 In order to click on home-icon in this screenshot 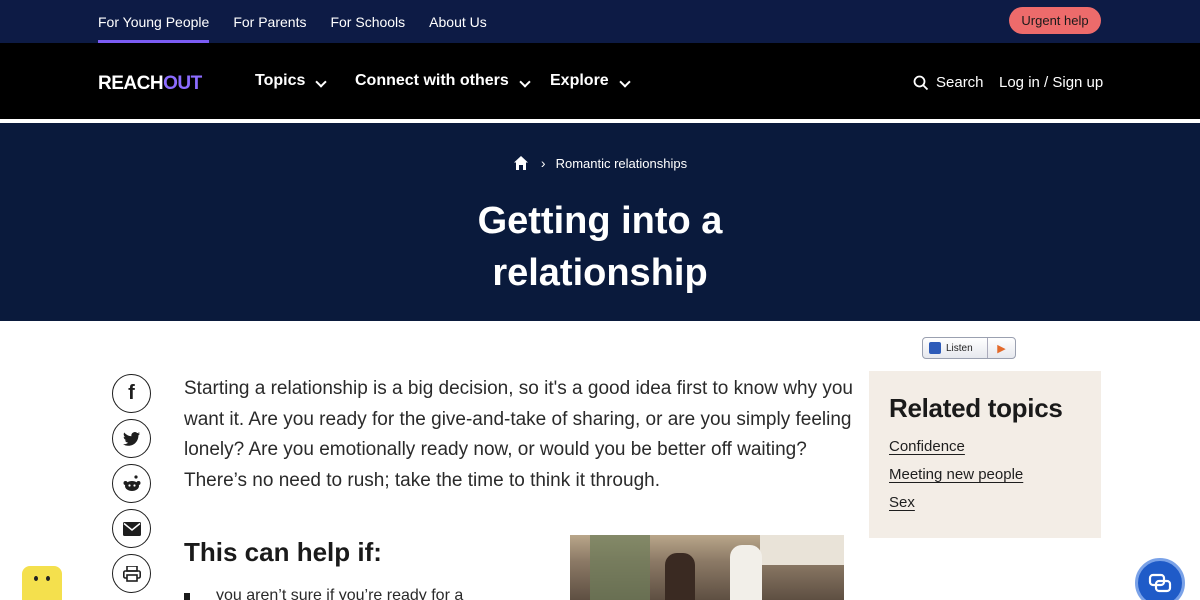, I will do `click(521, 163)`.